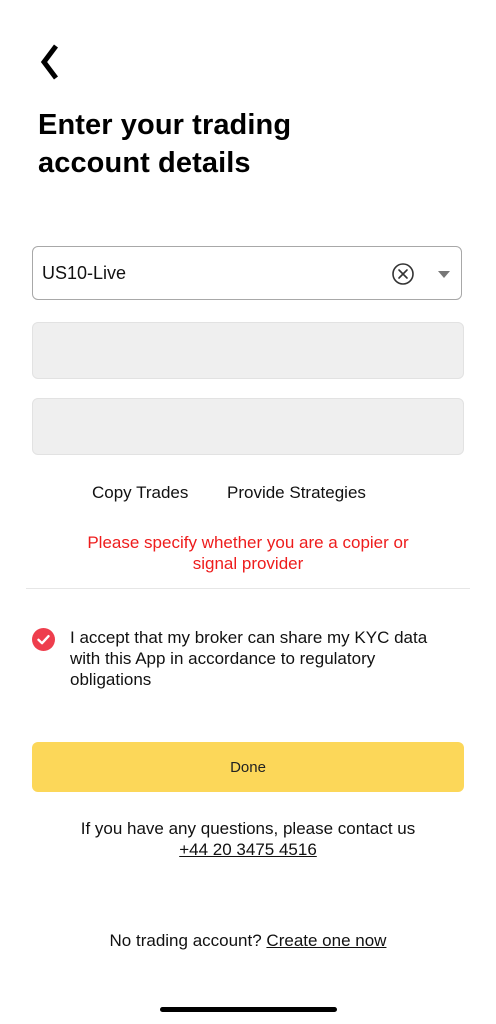 The image size is (496, 1024). I want to click on kyc-consent-line3: obligations, so click(111, 679).